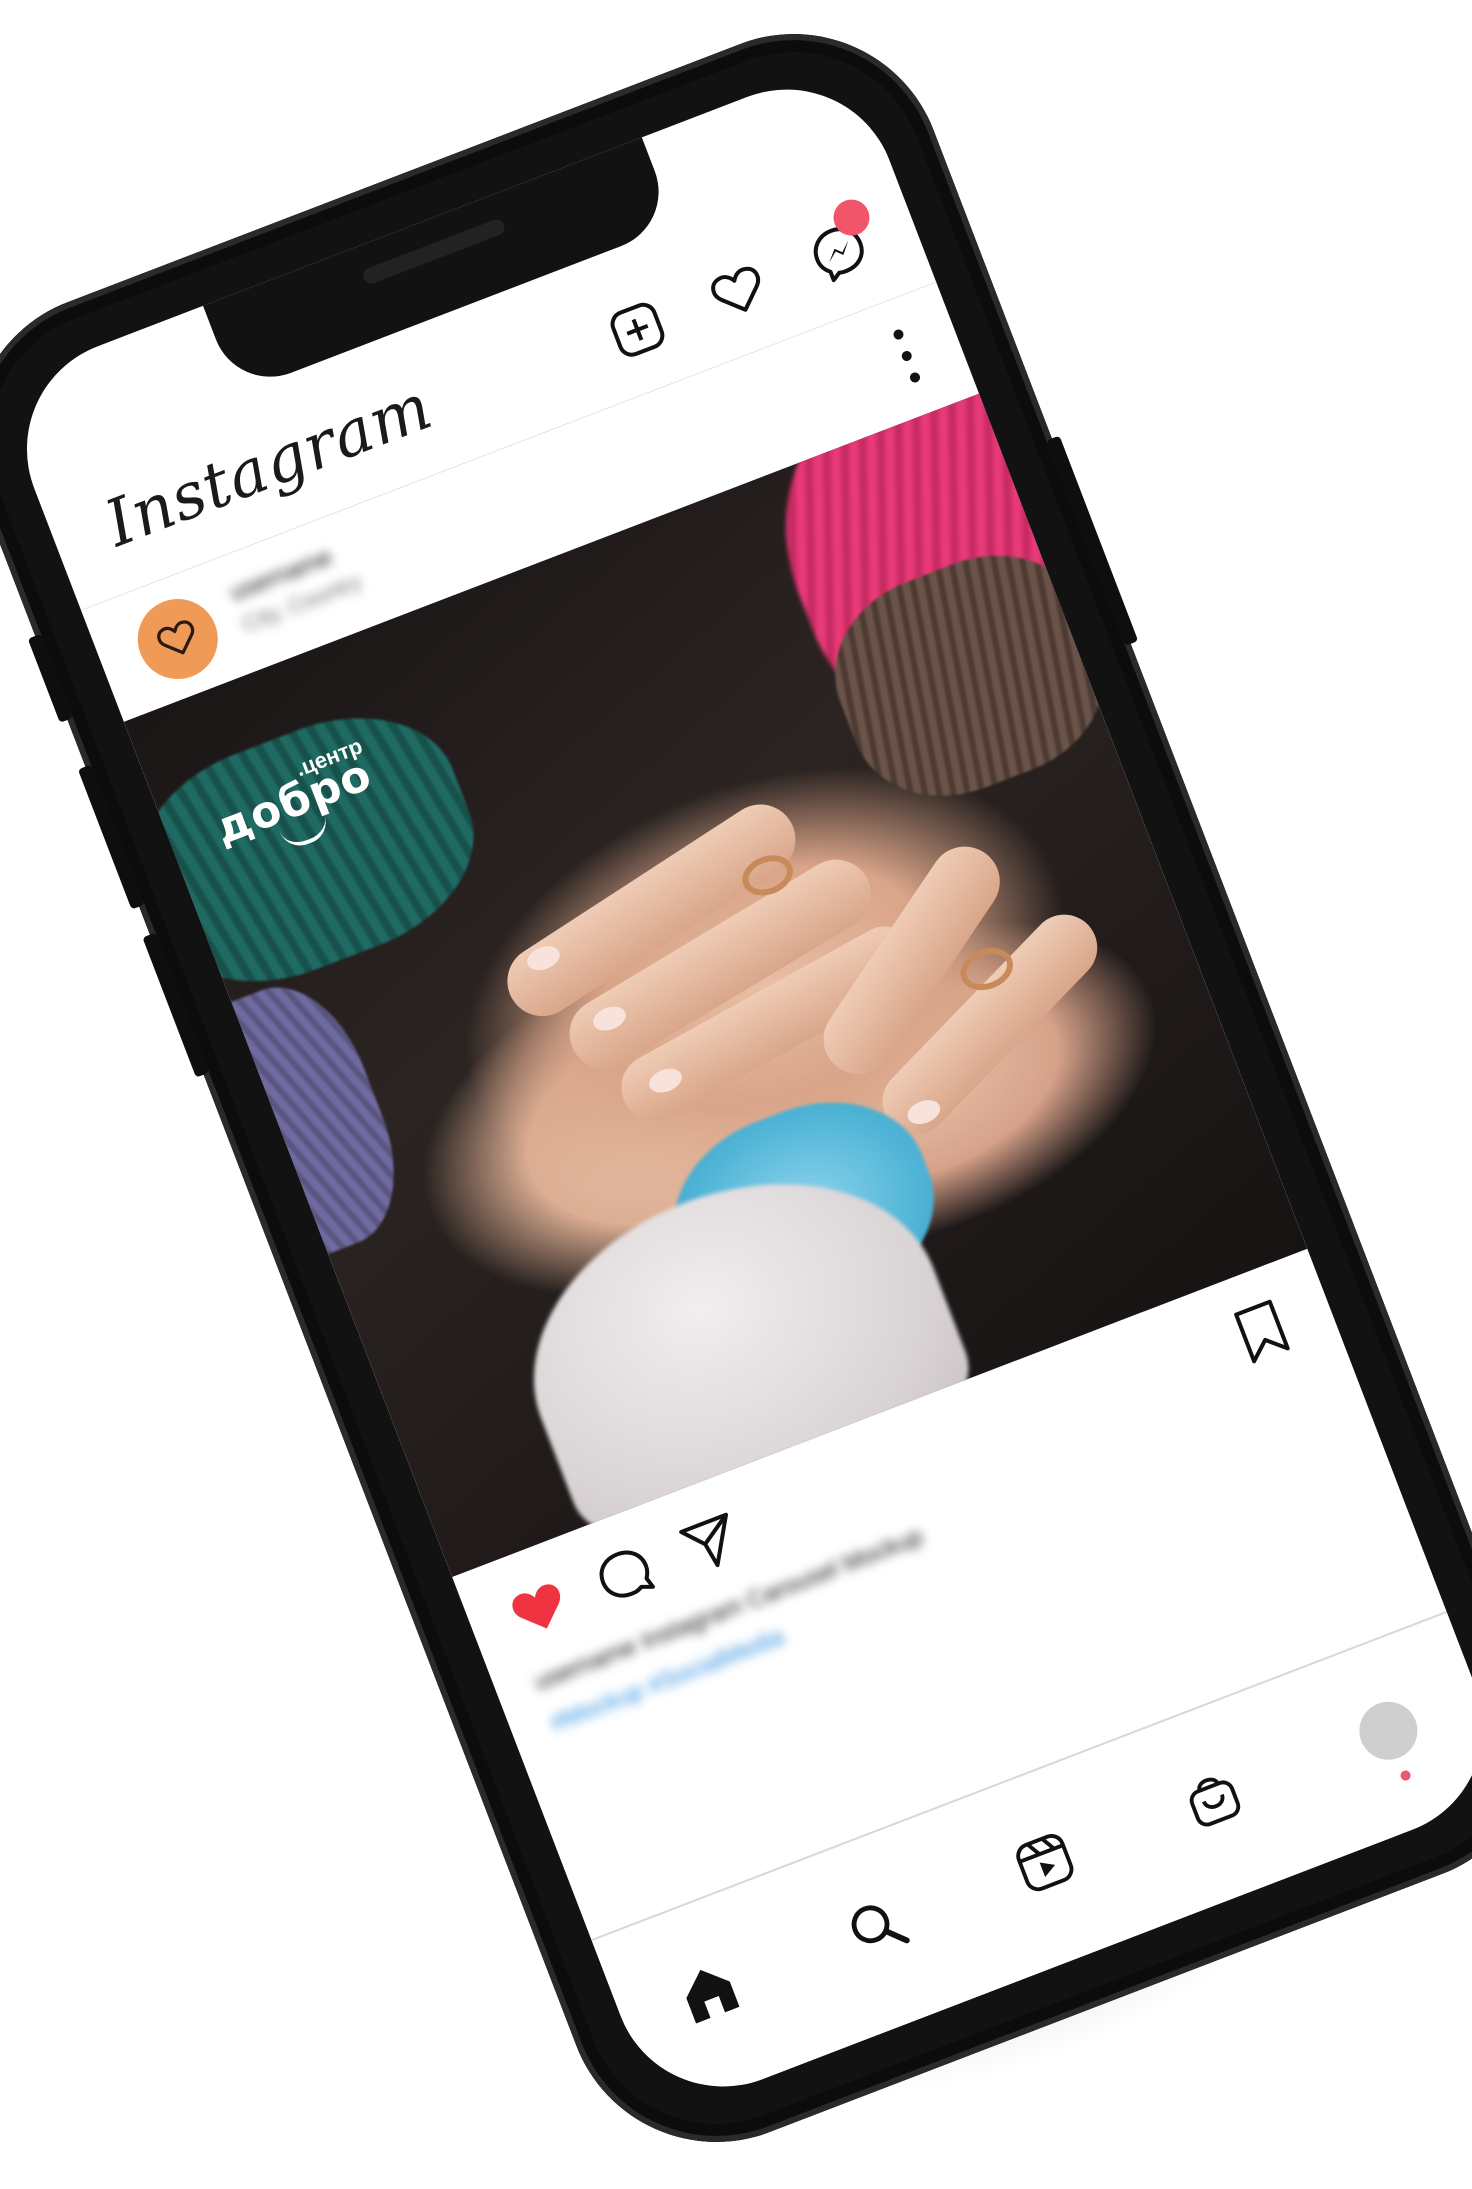  What do you see at coordinates (877, 1927) in the screenshot?
I see `search-icon` at bounding box center [877, 1927].